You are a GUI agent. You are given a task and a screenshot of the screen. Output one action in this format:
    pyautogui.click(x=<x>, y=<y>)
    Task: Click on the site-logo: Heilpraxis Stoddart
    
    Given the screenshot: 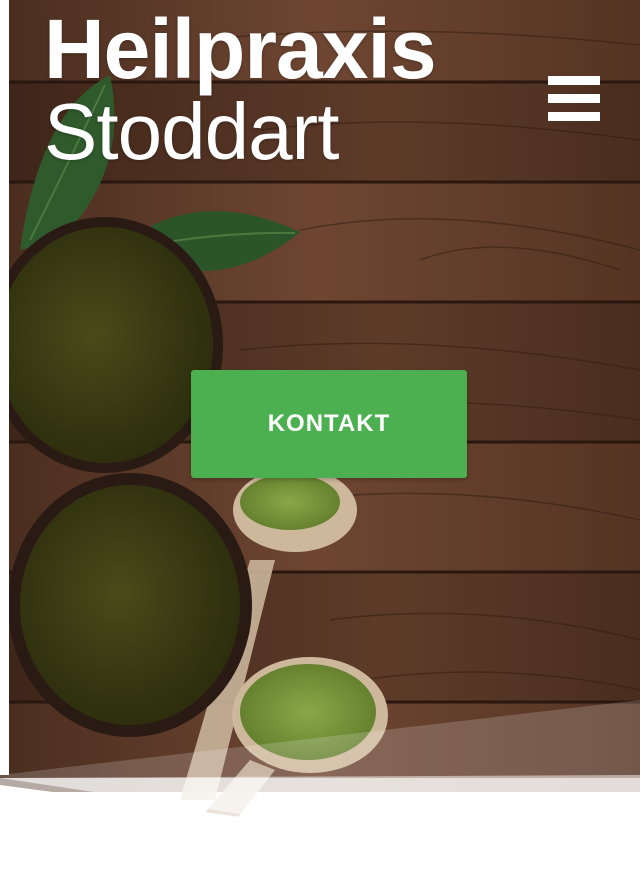 What is the action you would take?
    pyautogui.click(x=240, y=89)
    